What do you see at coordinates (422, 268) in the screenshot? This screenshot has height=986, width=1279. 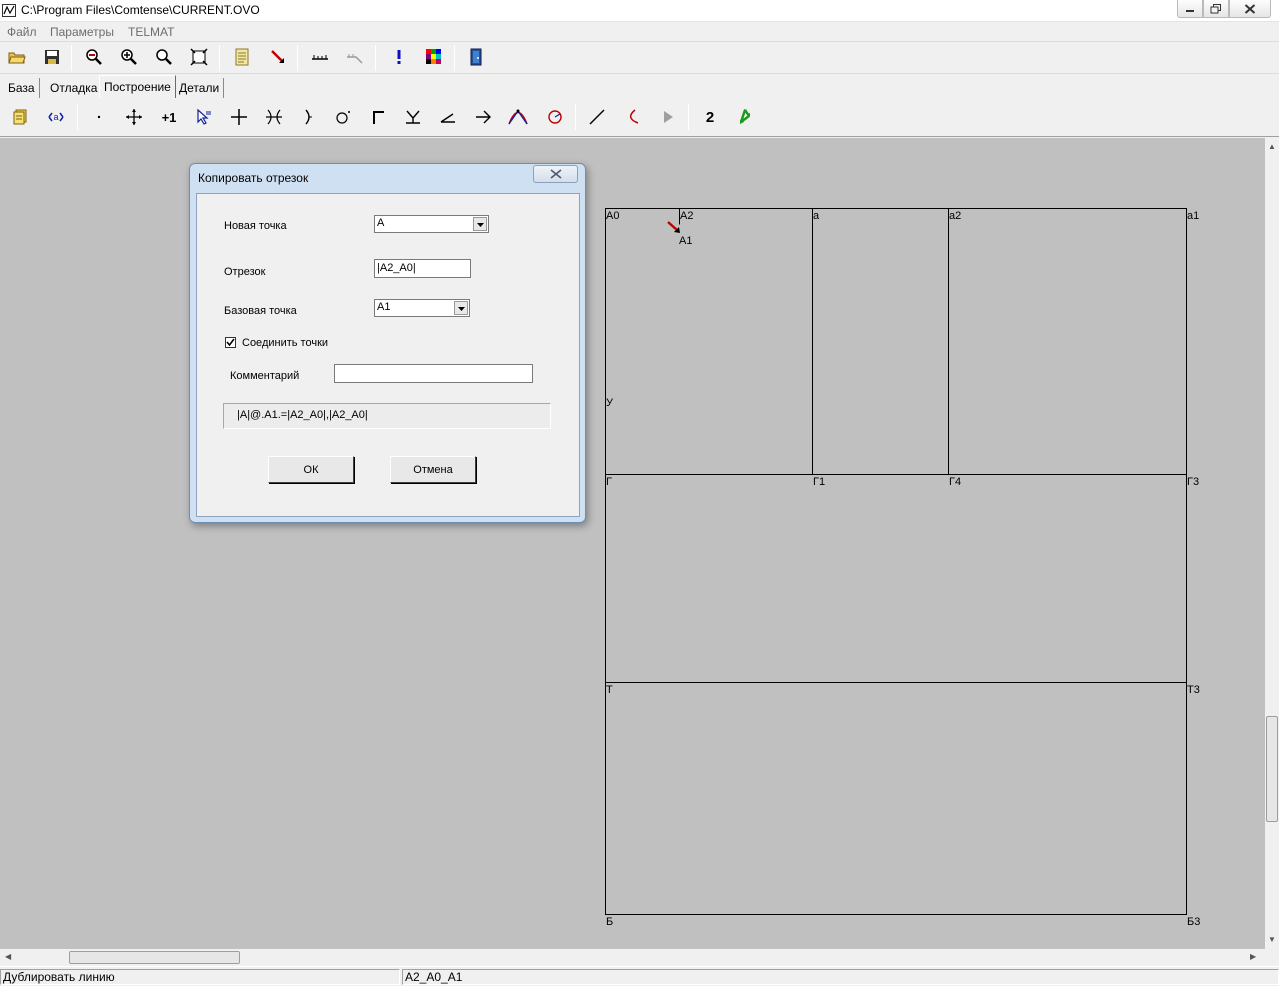 I see `segment-input: |А2_А0|` at bounding box center [422, 268].